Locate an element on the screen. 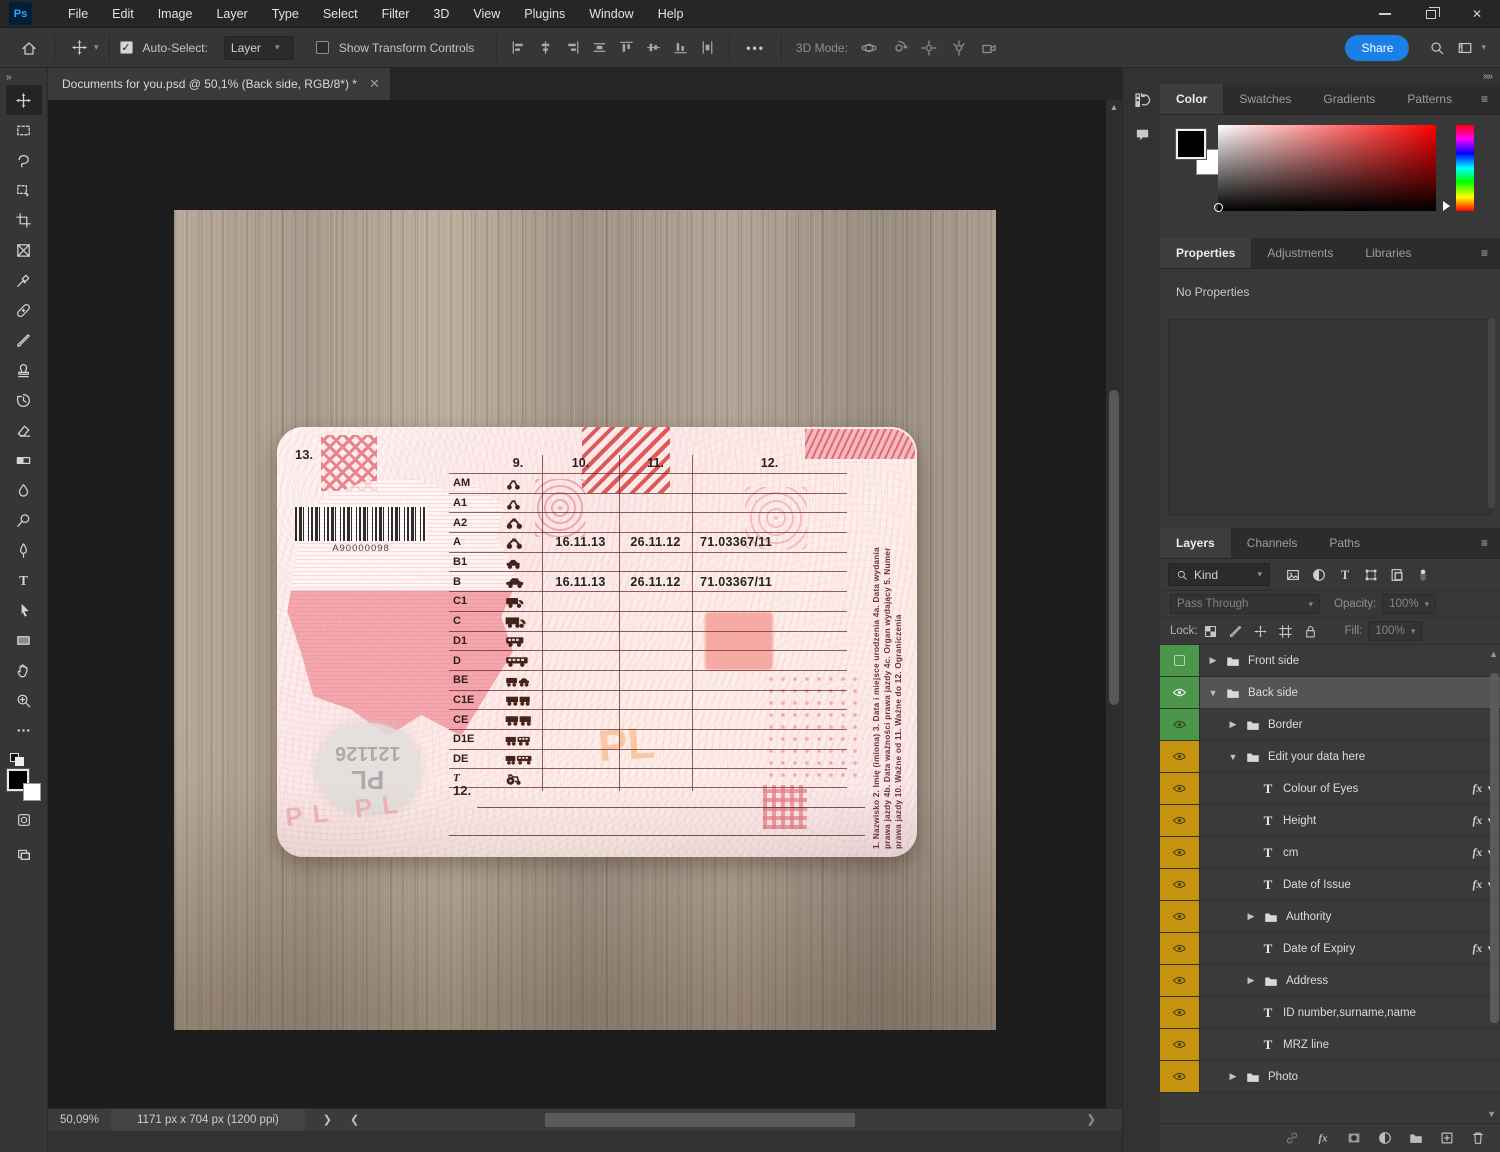 The width and height of the screenshot is (1500, 1152). layers-scroll-thumb is located at coordinates (1494, 848).